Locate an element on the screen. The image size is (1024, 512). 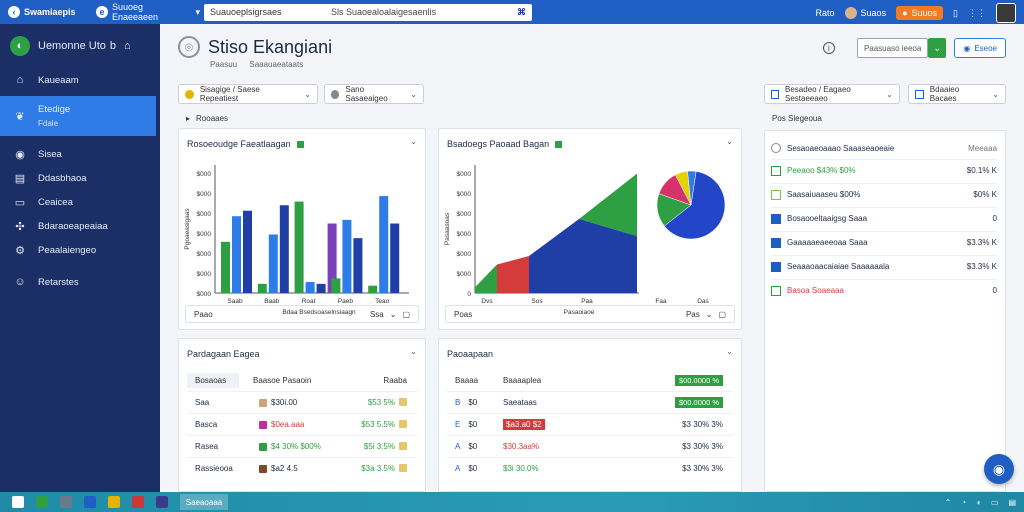
table-row: Saa $30i.00 $53 5% is located at coordinates (302, 402).